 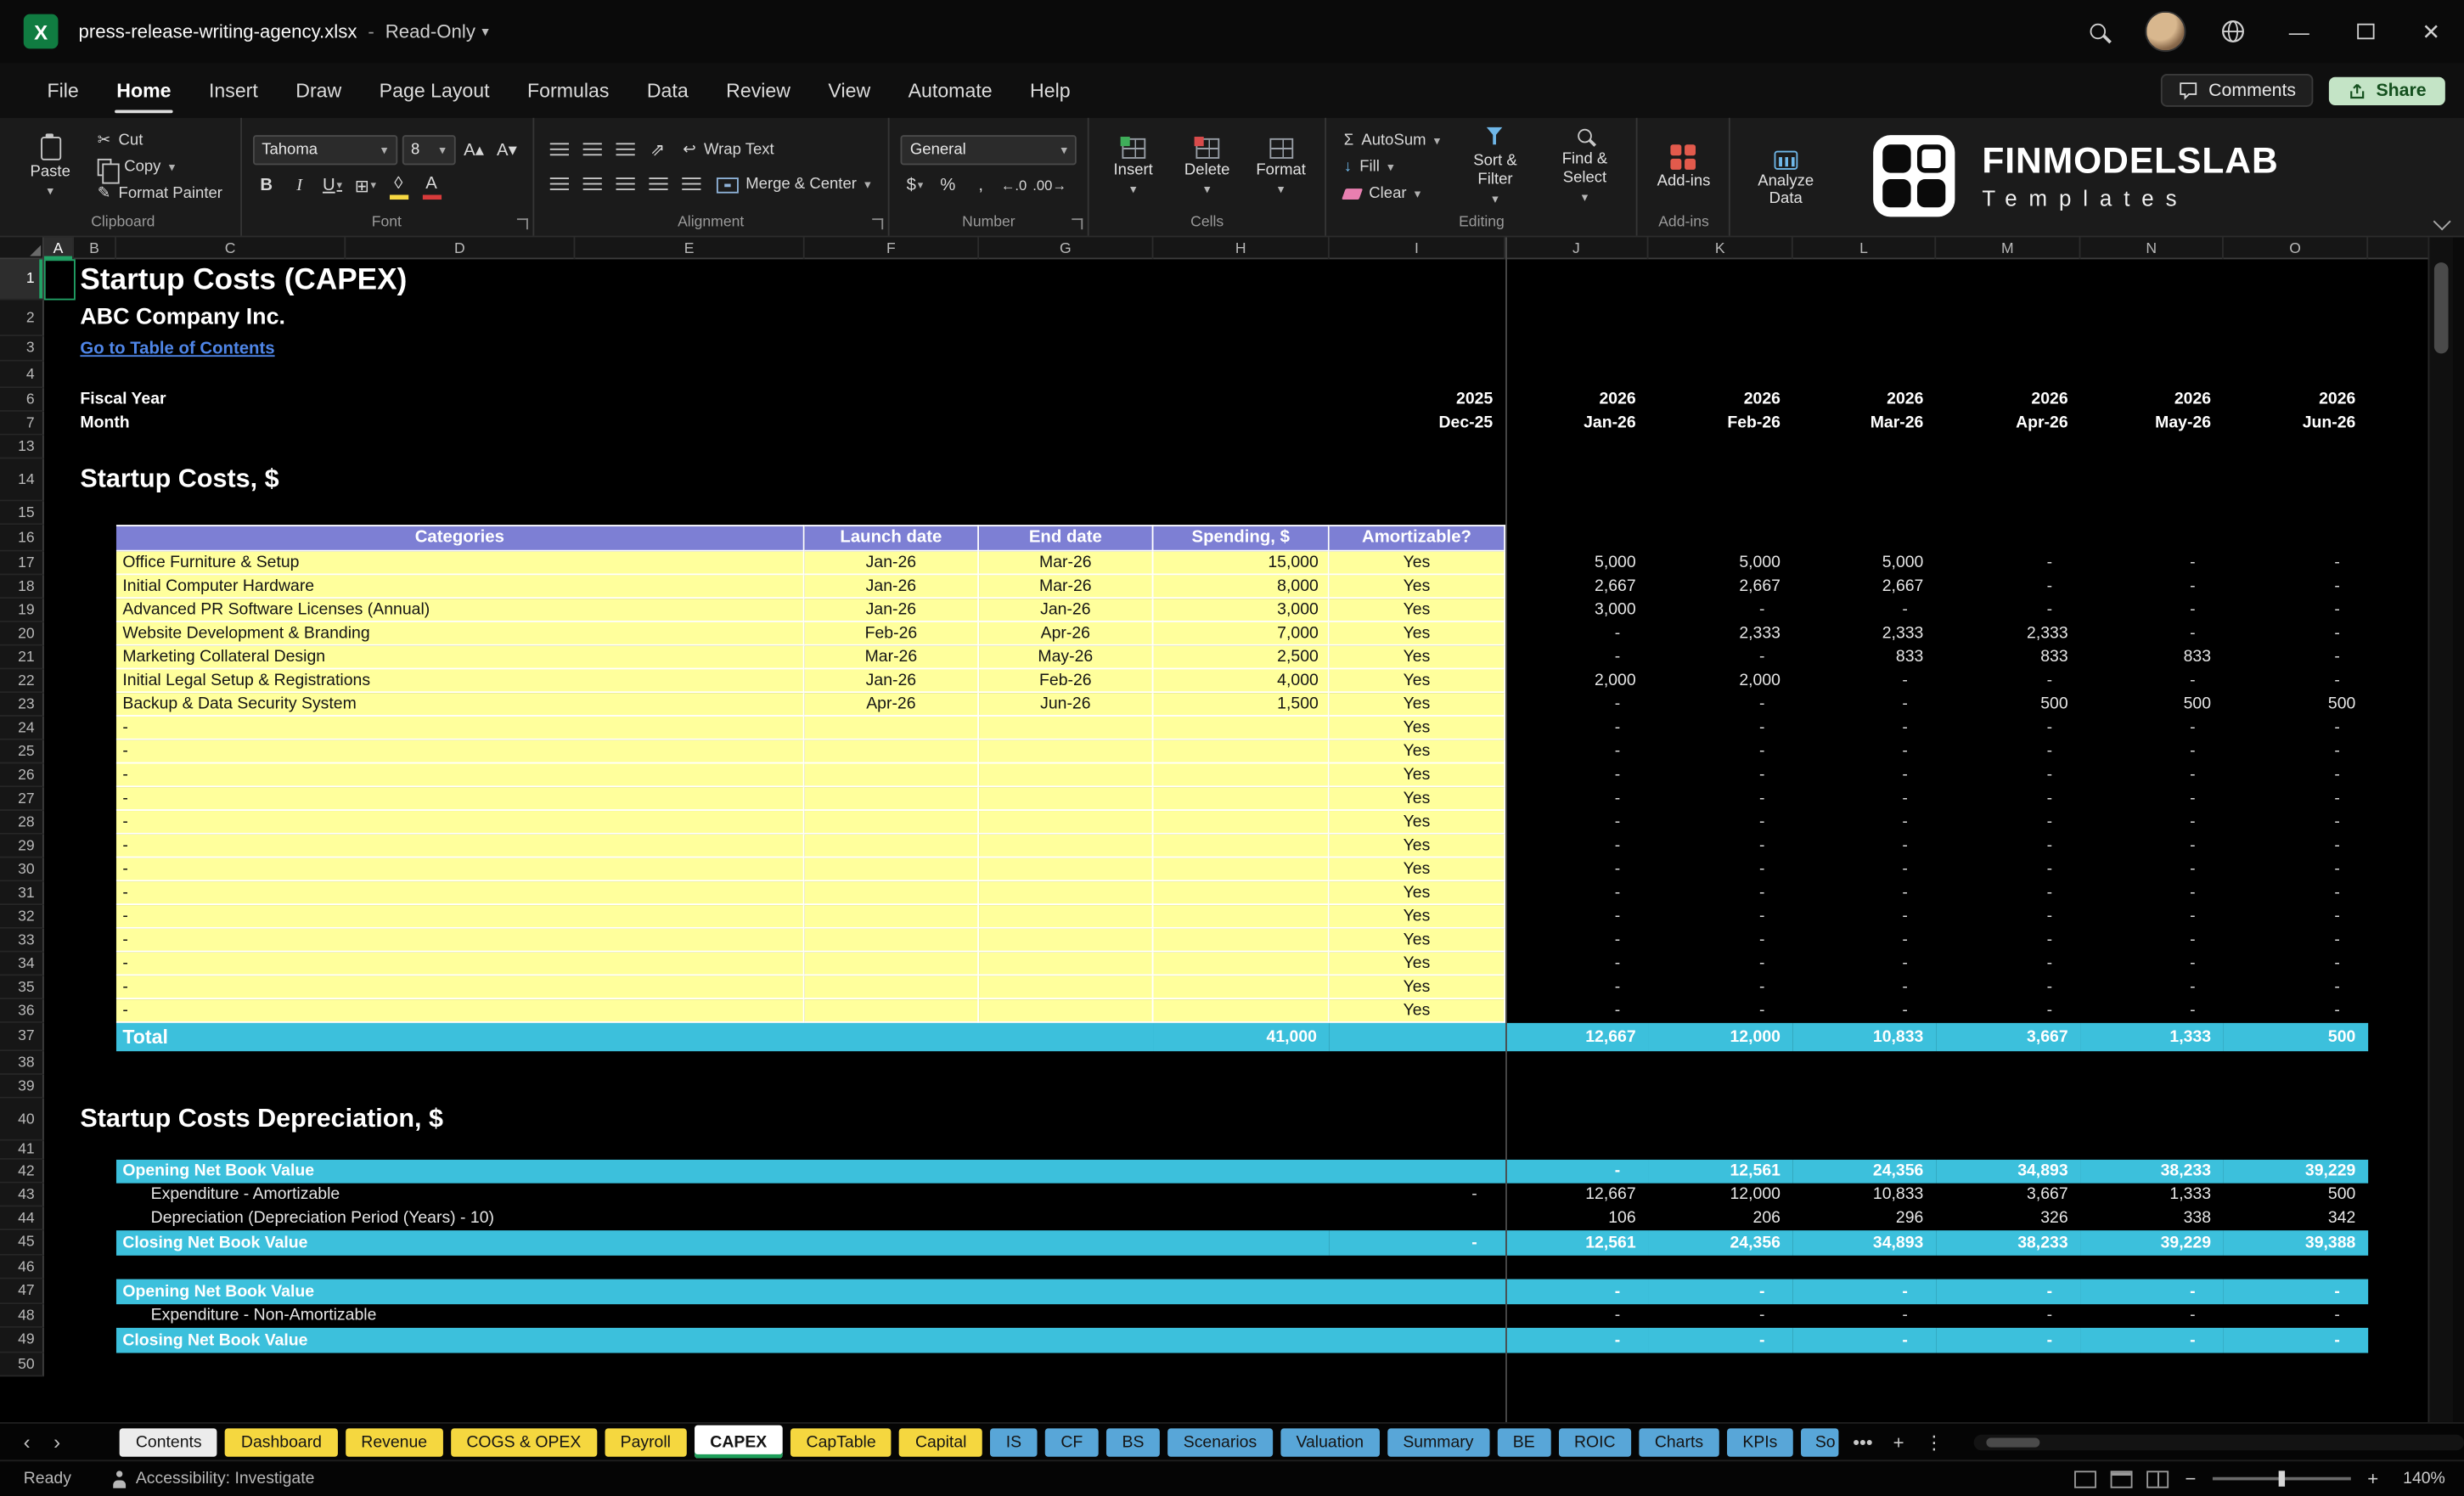 I want to click on cell-O23: 500, so click(x=2296, y=705).